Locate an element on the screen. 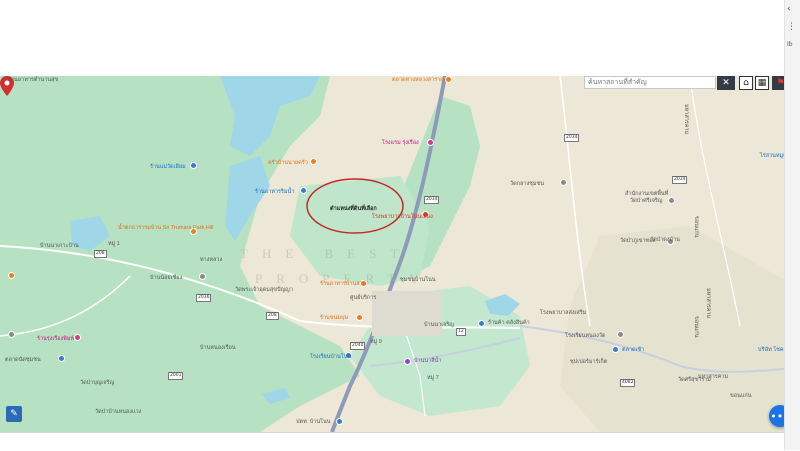  town-area is located at coordinates (407, 313).